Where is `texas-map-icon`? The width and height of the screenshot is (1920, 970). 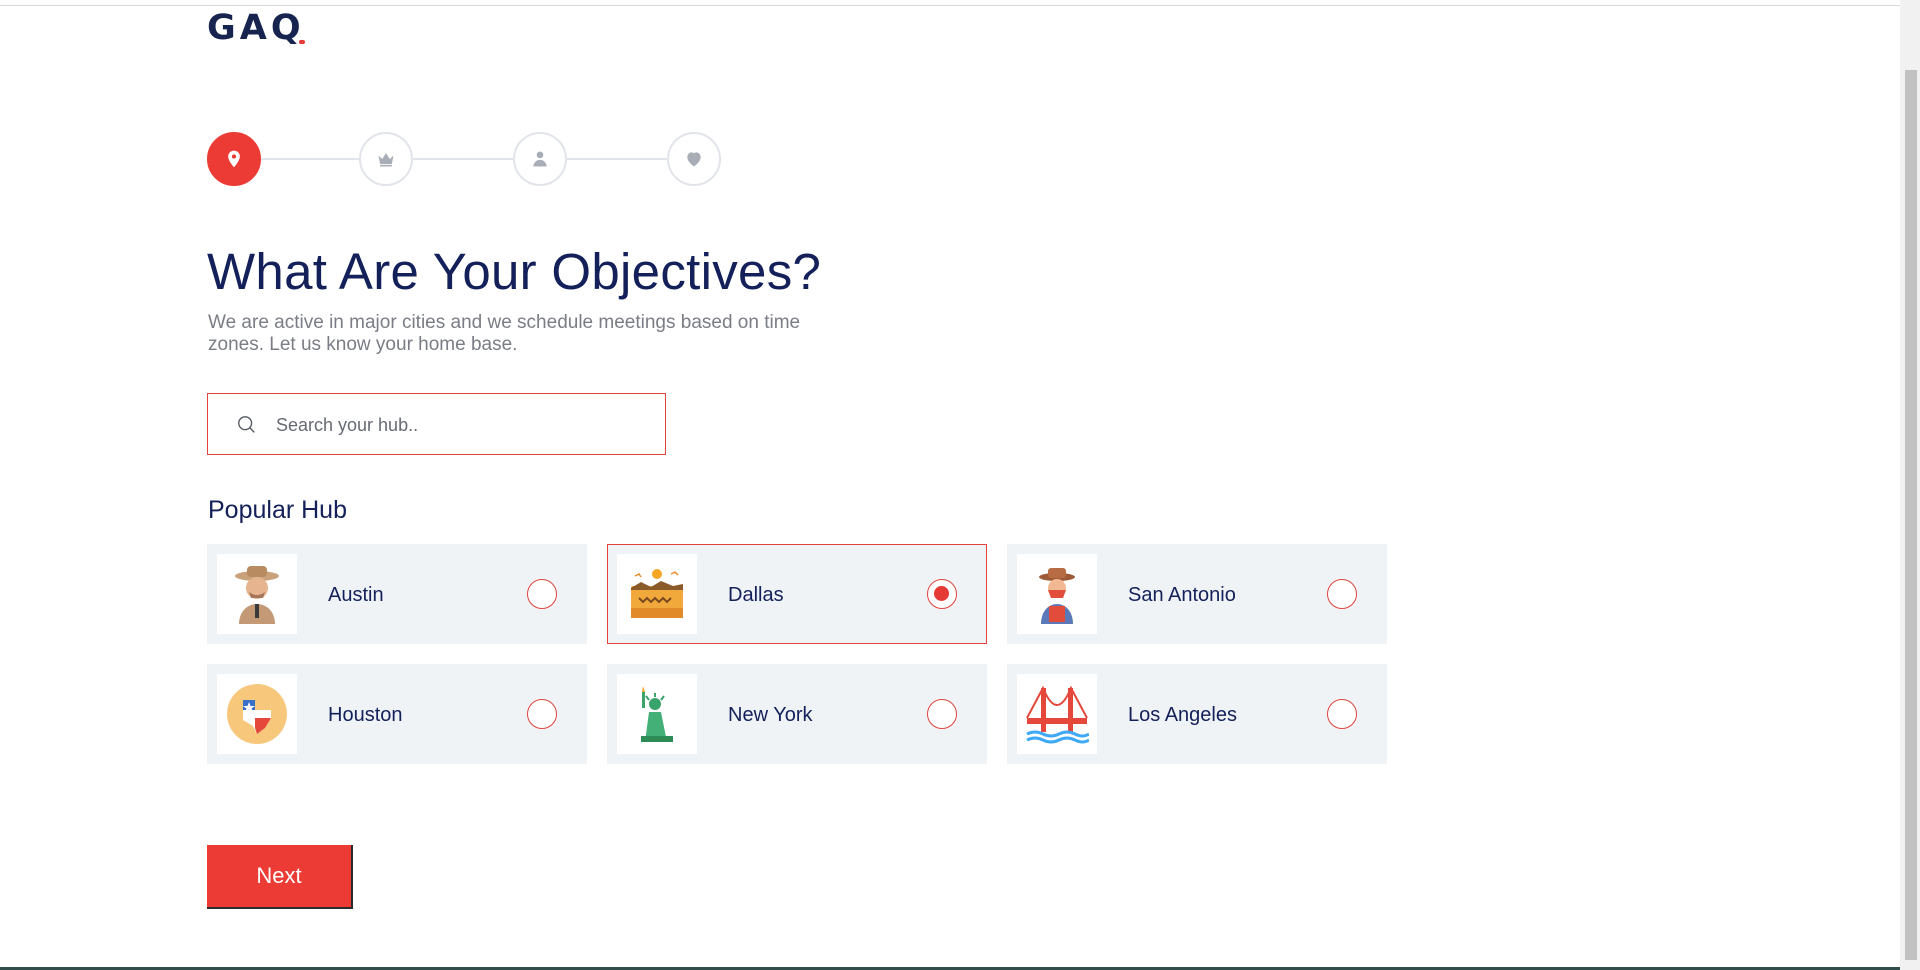 texas-map-icon is located at coordinates (257, 714).